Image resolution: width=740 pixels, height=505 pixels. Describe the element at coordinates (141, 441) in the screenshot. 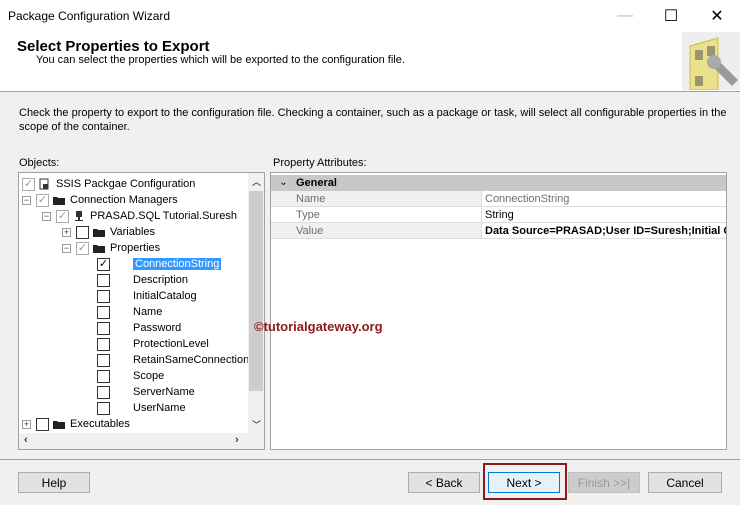

I see `horizontal-scrollbar: ‹ ›` at that location.